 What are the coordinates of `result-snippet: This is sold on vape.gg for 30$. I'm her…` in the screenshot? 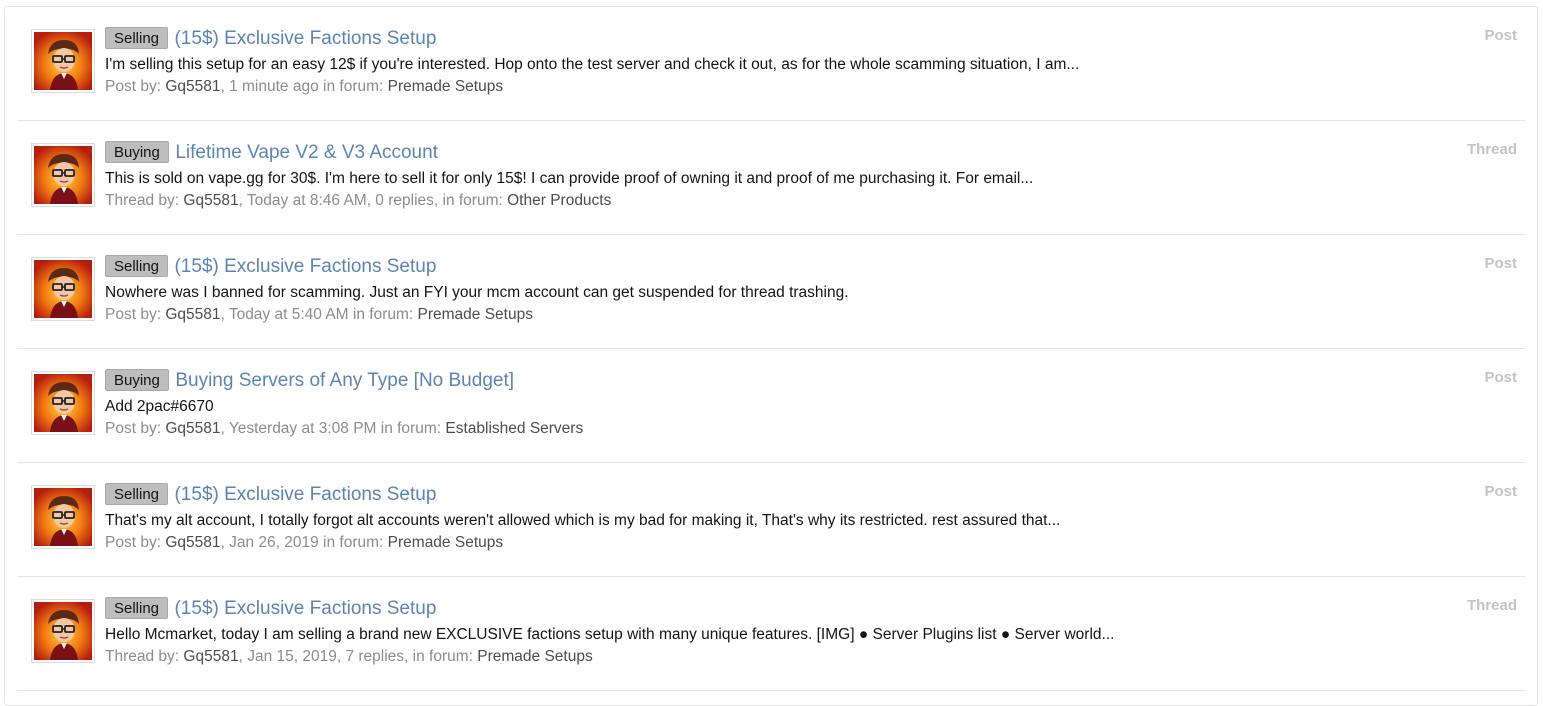 It's located at (569, 178).